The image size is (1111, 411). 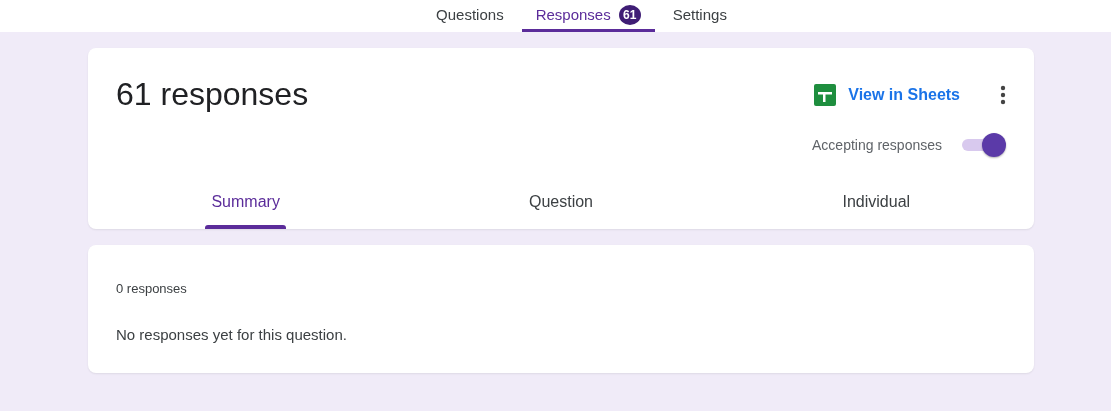 I want to click on more-vertical-icon, so click(x=1003, y=94).